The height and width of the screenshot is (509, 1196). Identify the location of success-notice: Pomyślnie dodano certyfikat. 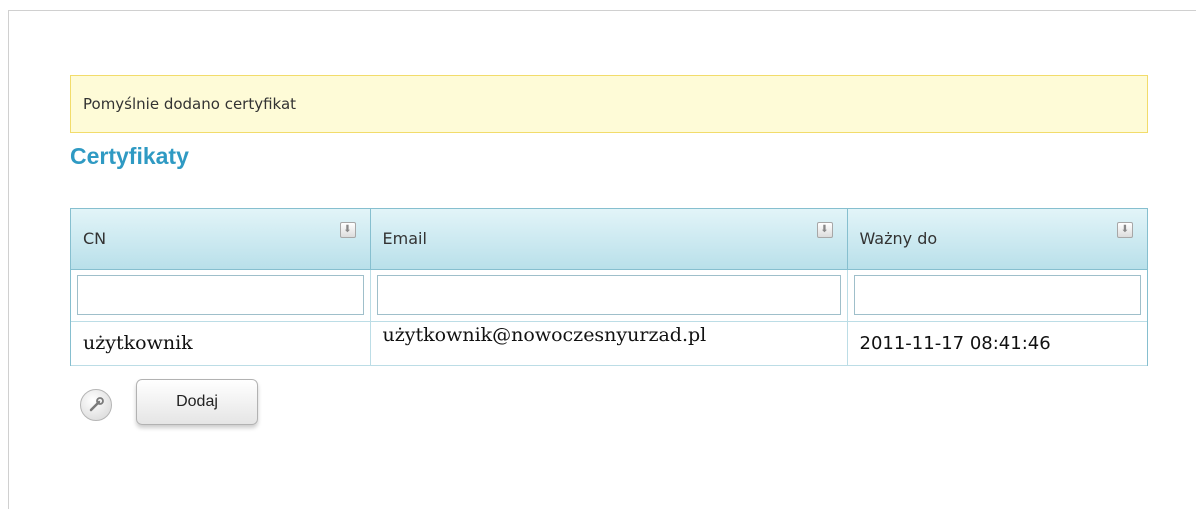
(609, 104).